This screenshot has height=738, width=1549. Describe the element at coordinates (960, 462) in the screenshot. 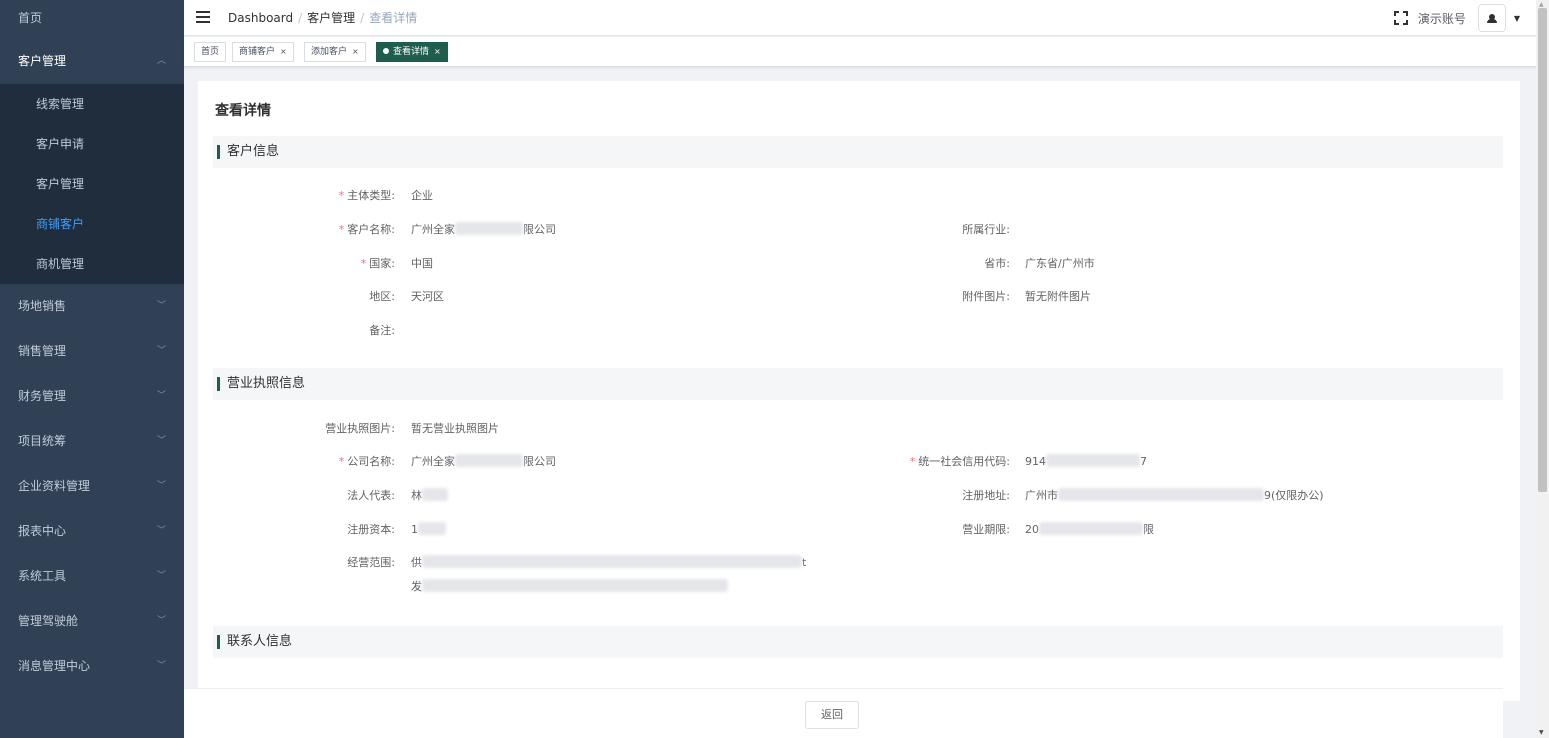

I see `field-label-credit-code: * 统一社会信用代码:` at that location.